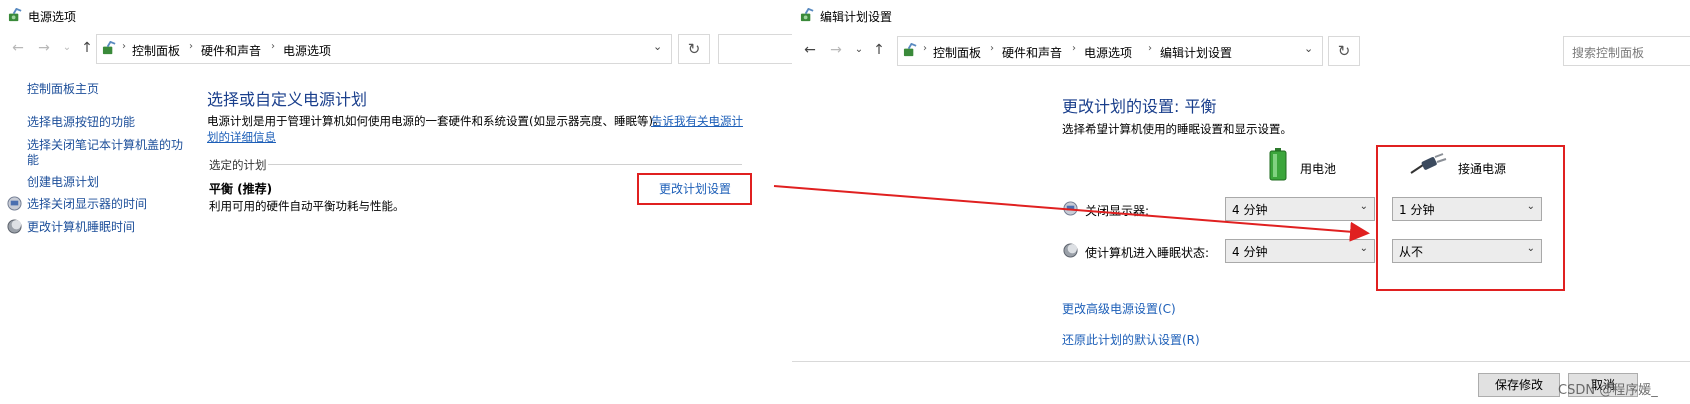  Describe the element at coordinates (856, 17) in the screenshot. I see `window-title: 编辑计划设置` at that location.